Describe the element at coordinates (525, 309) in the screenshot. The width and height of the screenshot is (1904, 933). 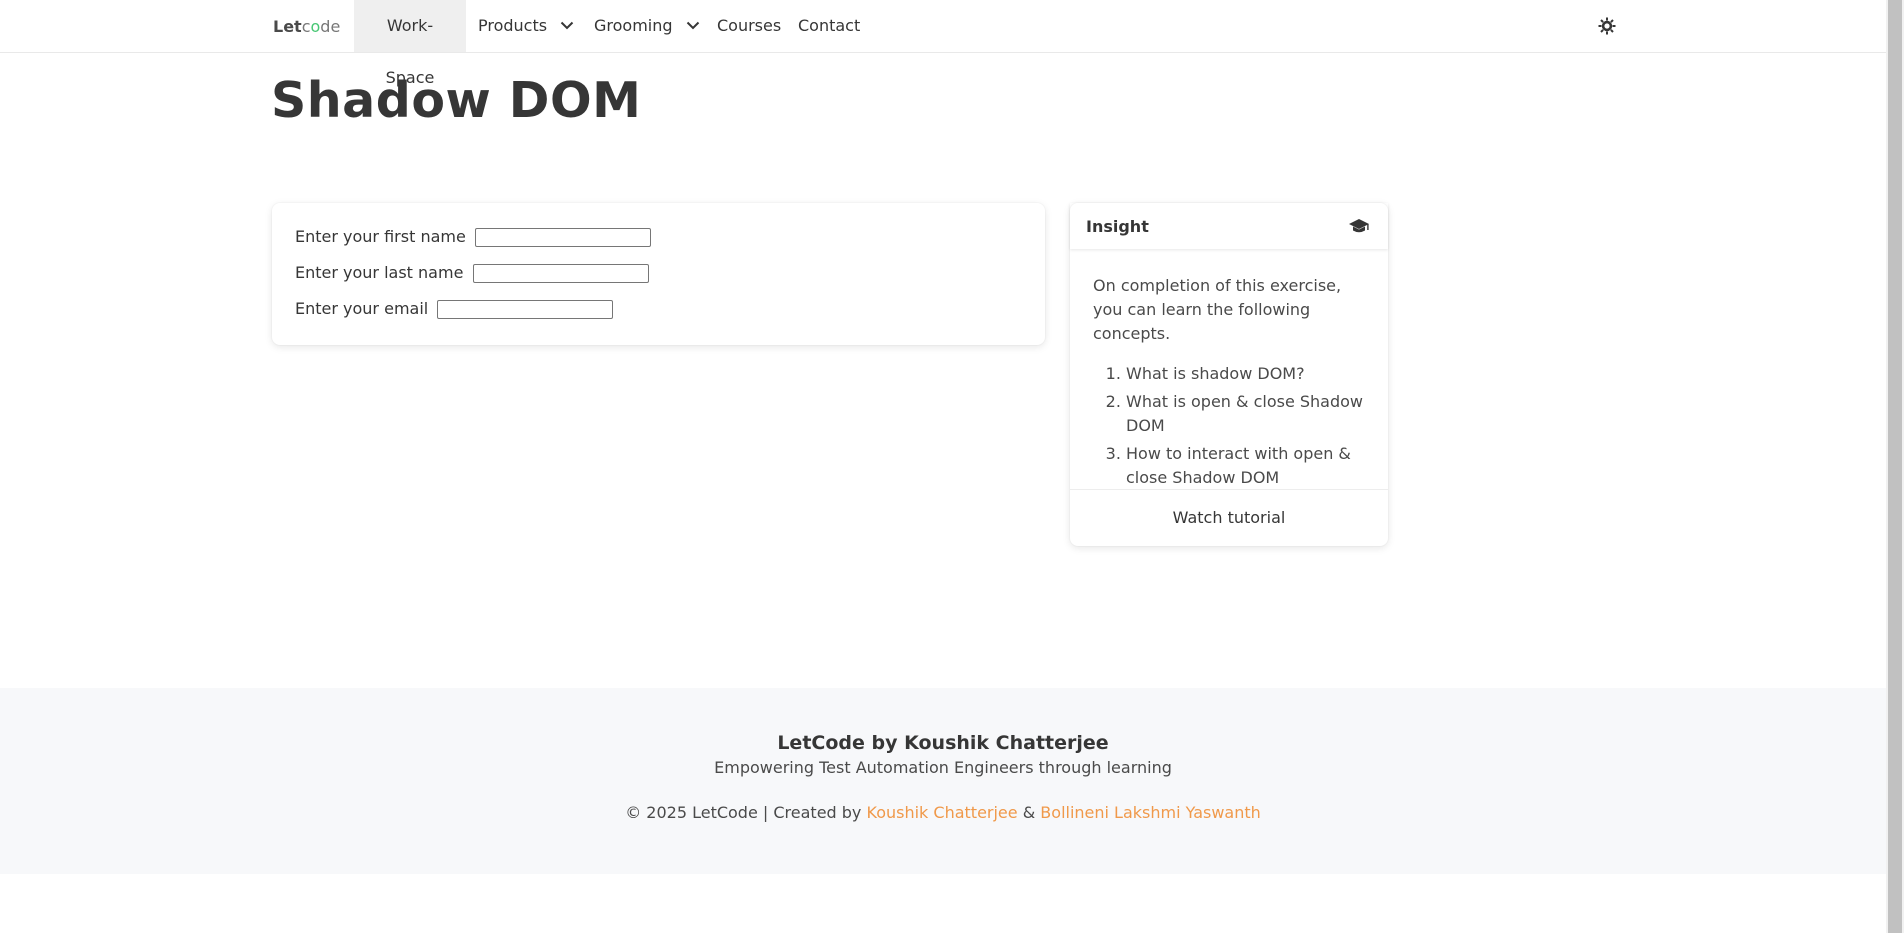
I see `email-input` at that location.